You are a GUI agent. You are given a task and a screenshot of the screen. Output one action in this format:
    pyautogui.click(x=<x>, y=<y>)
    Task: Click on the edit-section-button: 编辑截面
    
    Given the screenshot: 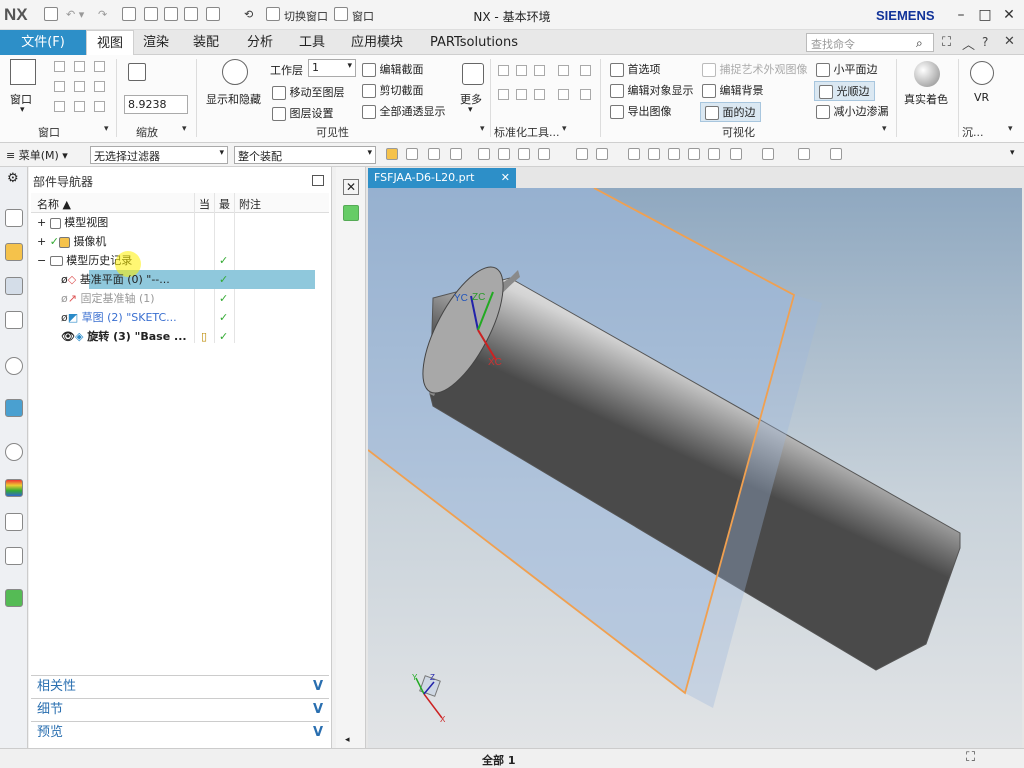 What is the action you would take?
    pyautogui.click(x=393, y=69)
    